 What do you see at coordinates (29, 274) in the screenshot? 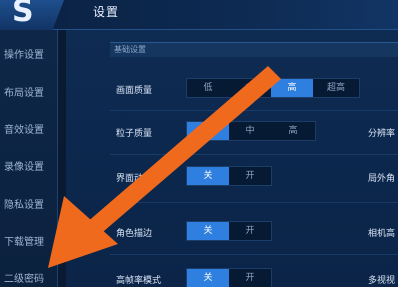
I see `sidebar-item-second-password: 二级密码` at bounding box center [29, 274].